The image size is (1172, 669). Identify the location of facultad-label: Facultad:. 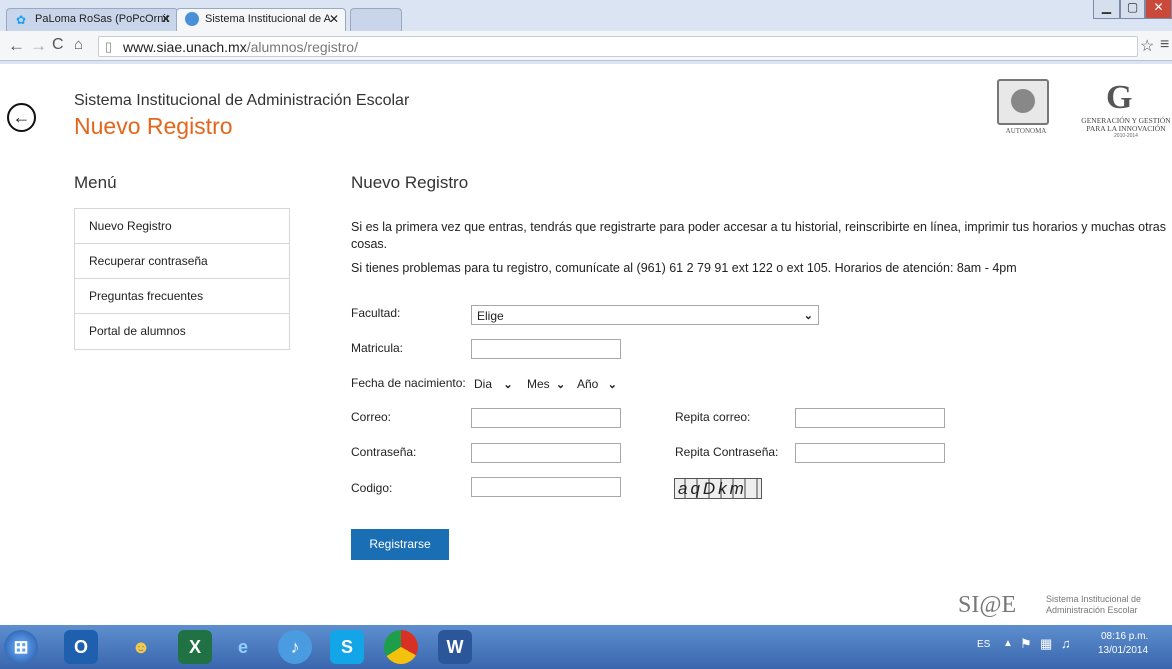
(376, 313).